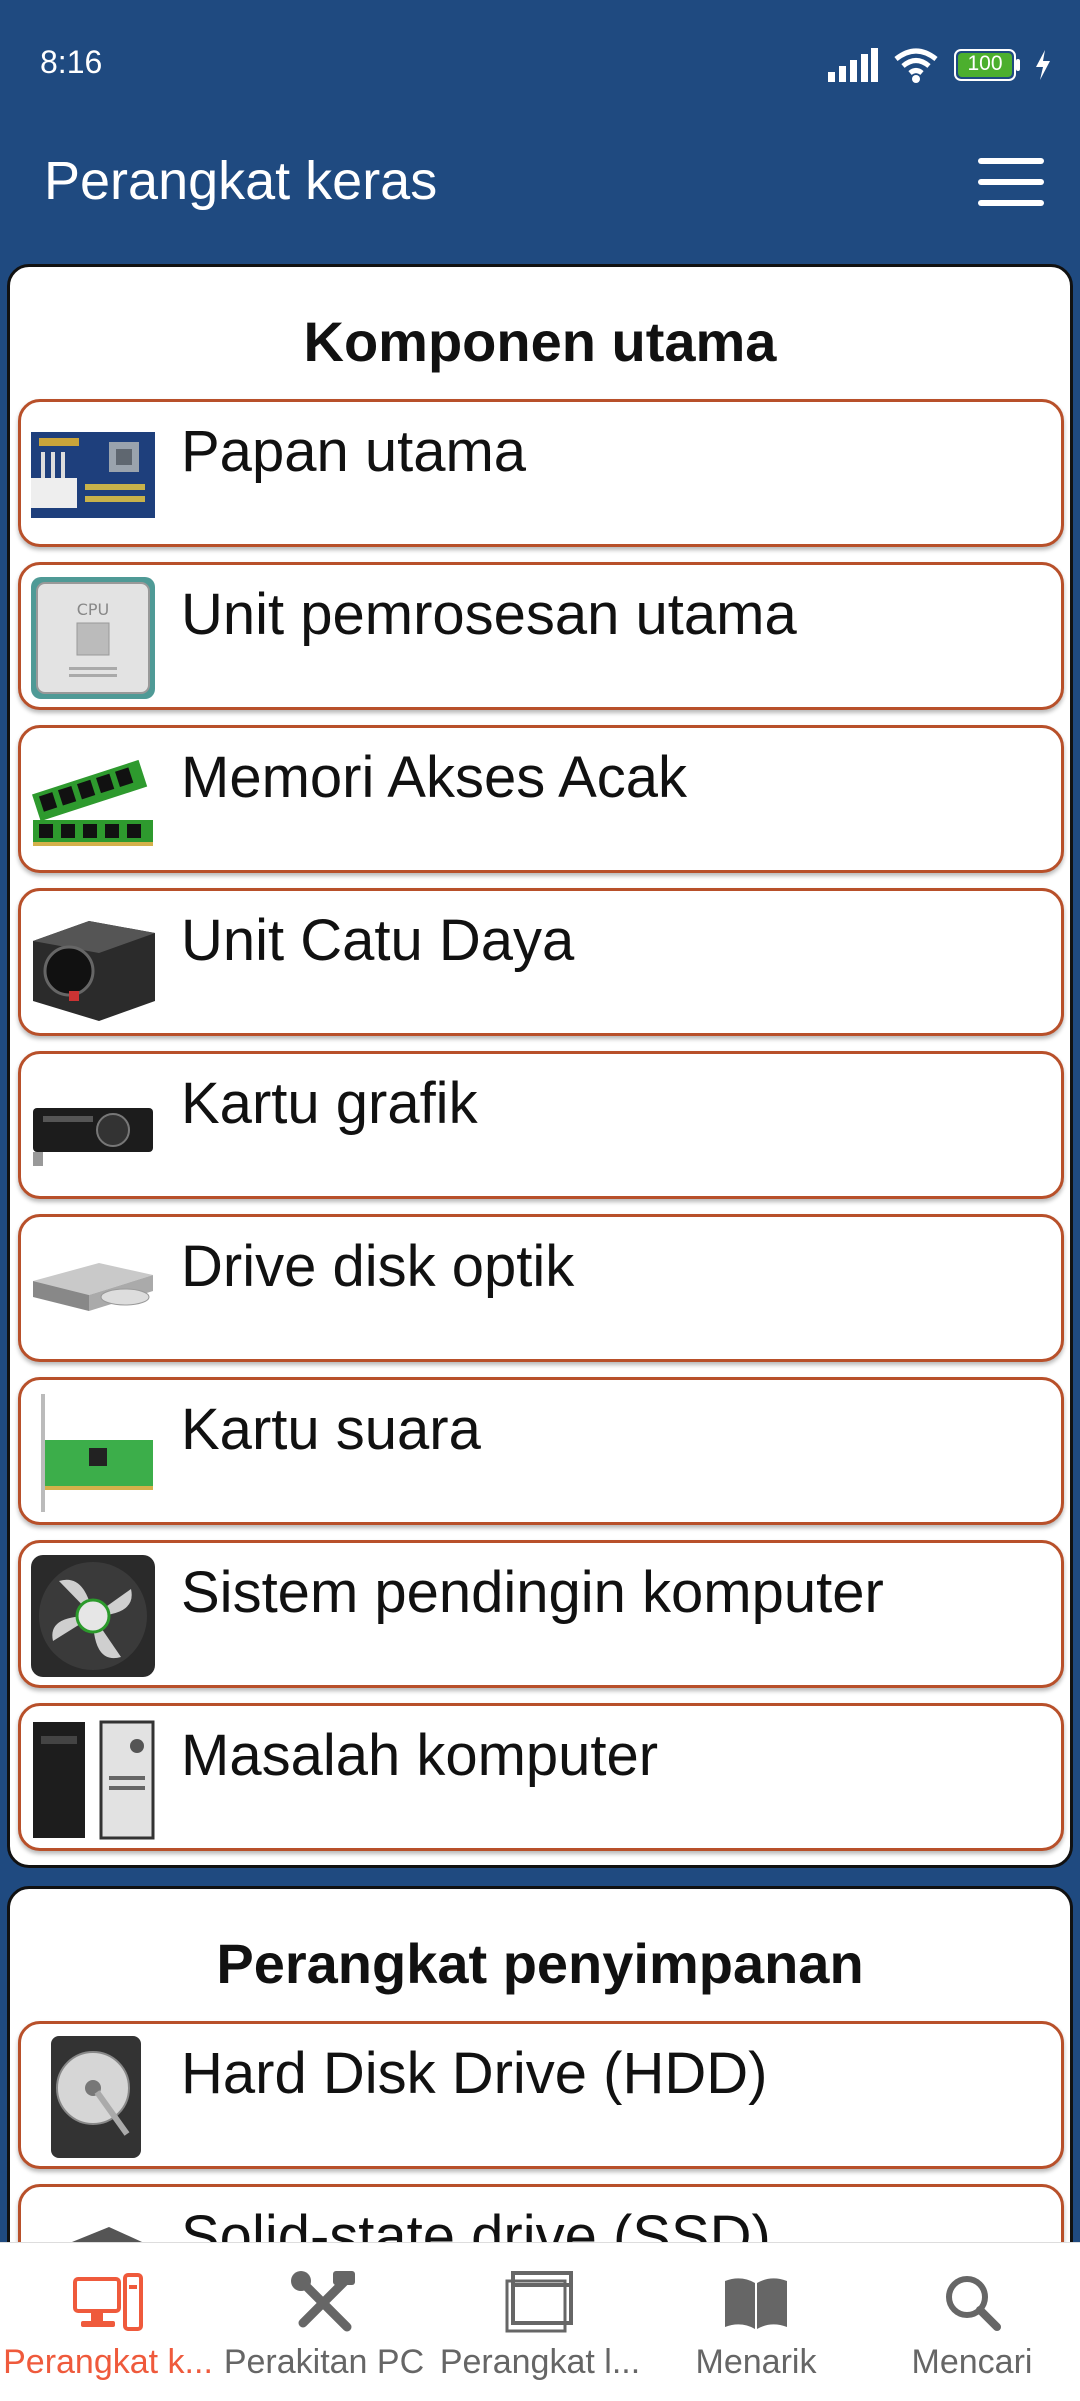  What do you see at coordinates (973, 2303) in the screenshot?
I see `search-icon` at bounding box center [973, 2303].